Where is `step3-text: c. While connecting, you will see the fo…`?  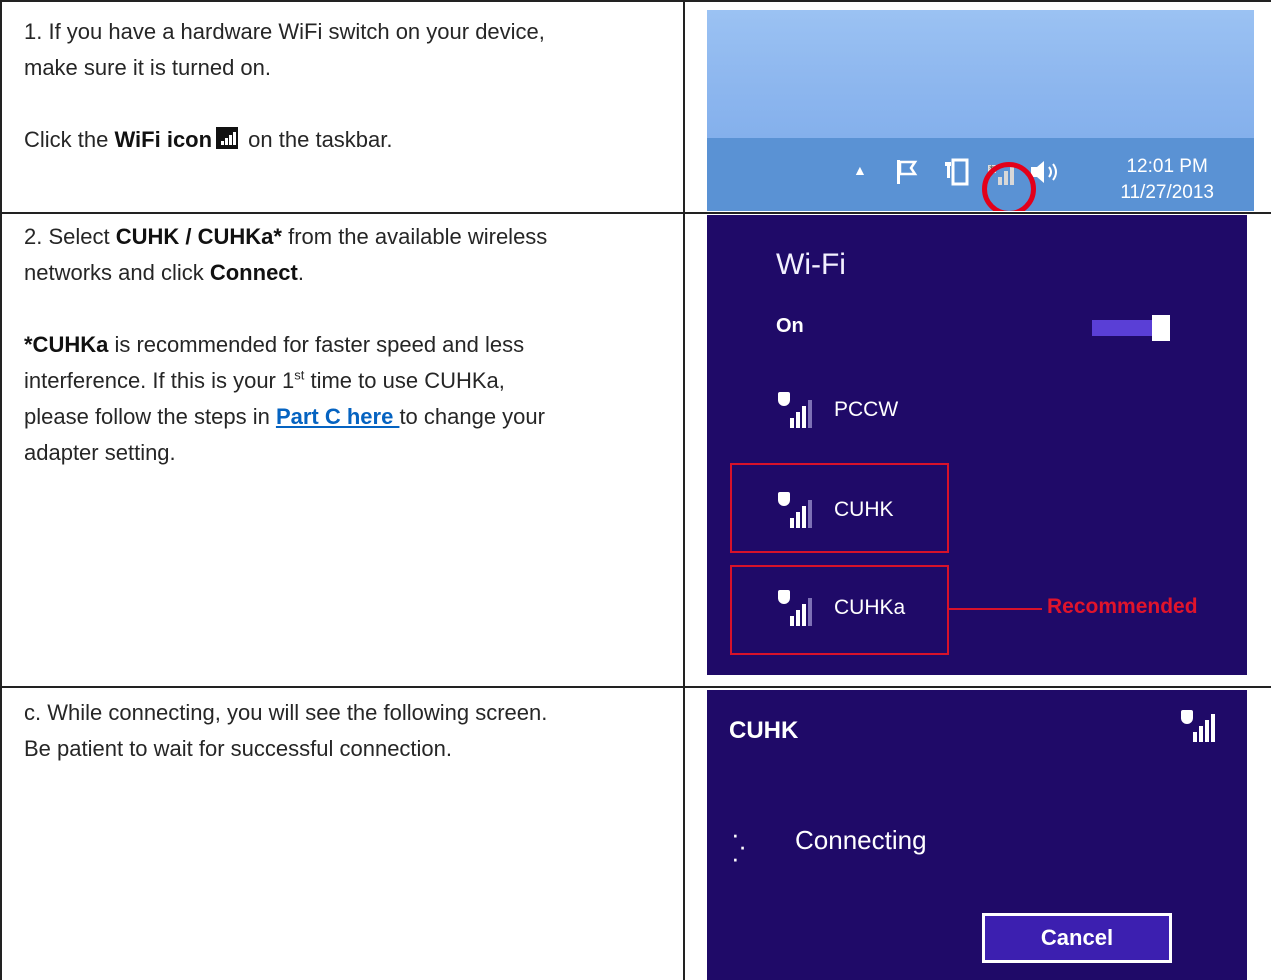 step3-text: c. While connecting, you will see the fo… is located at coordinates (349, 731).